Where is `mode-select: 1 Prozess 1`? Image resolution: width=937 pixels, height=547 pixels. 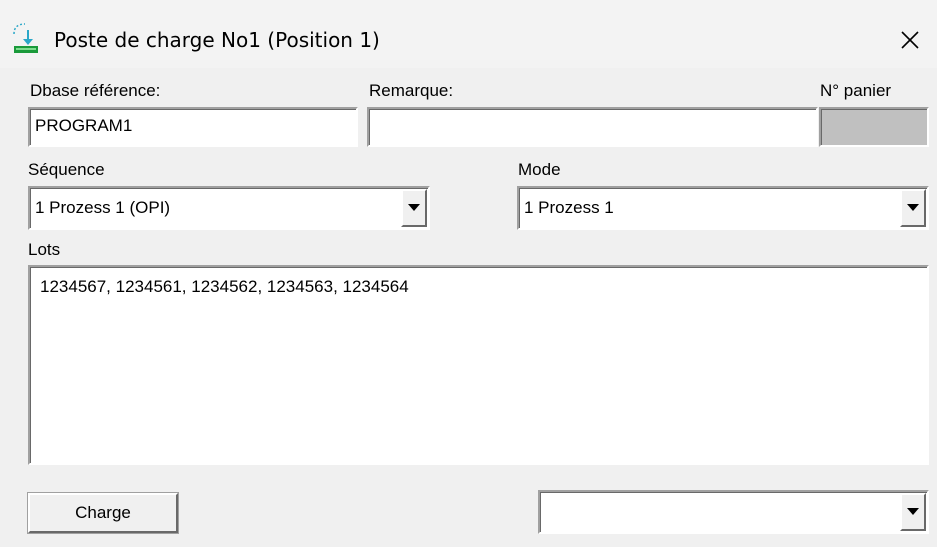 mode-select: 1 Prozess 1 is located at coordinates (723, 208).